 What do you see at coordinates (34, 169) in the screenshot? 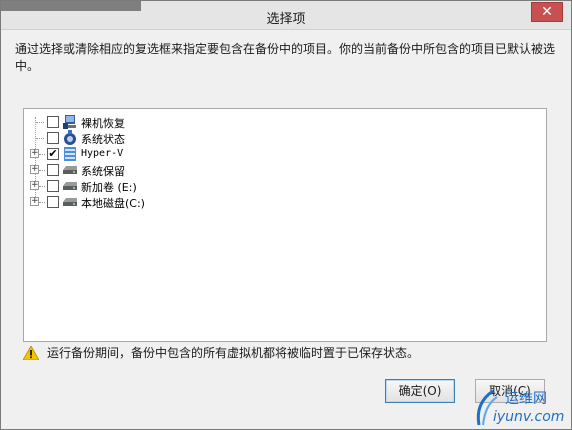
I see `expand-system-reserved-toggle: +` at bounding box center [34, 169].